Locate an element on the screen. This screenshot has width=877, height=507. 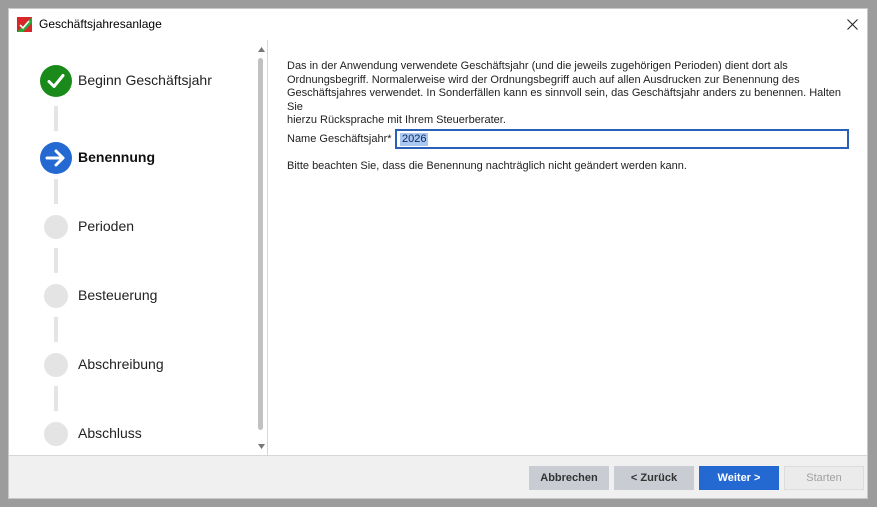
close-button is located at coordinates (852, 24).